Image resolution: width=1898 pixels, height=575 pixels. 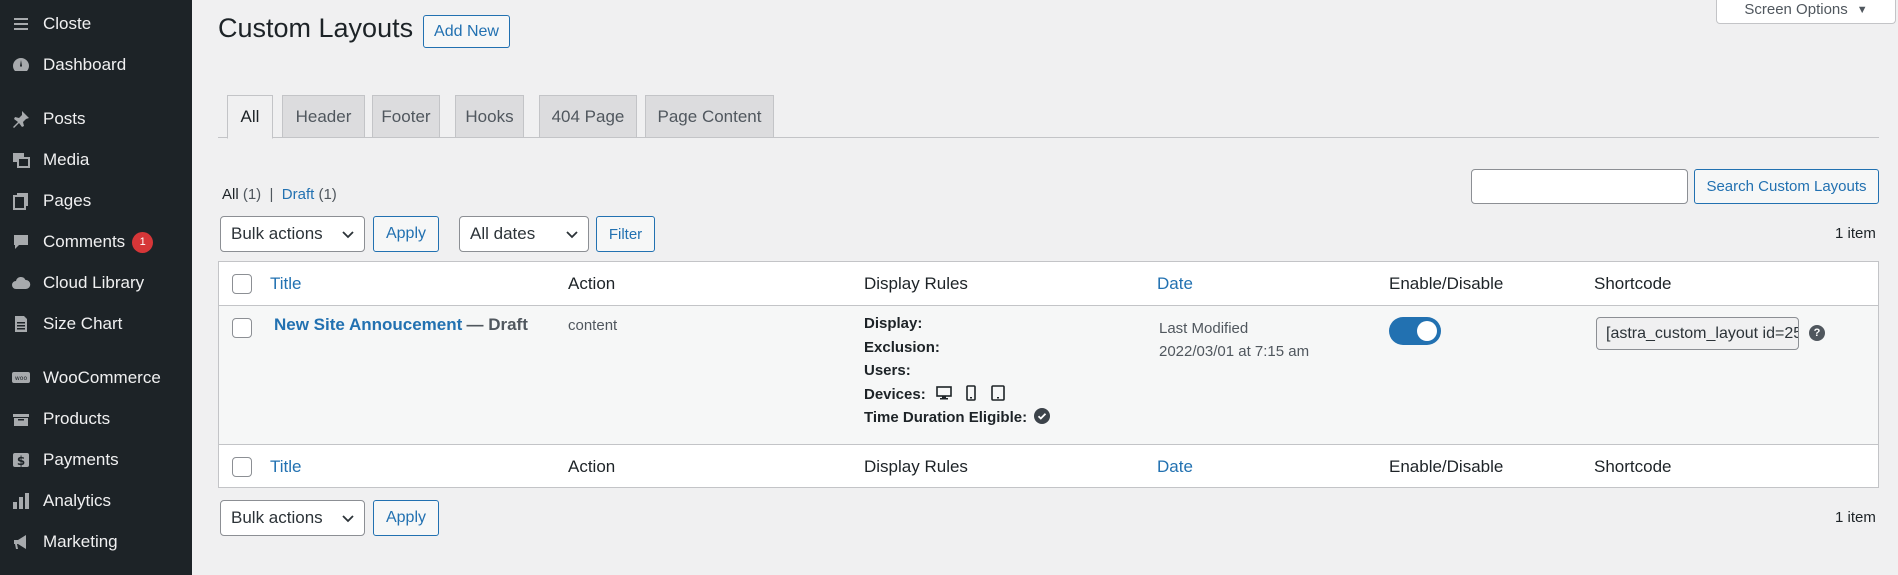 I want to click on rule-devices-row: Devices:, so click(x=957, y=395).